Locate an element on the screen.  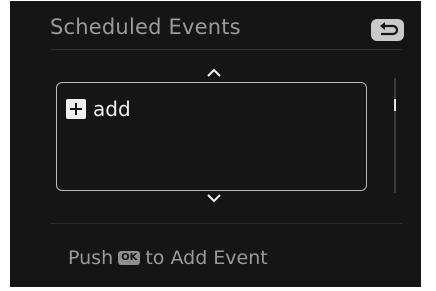
footer-suffix: to Add Event is located at coordinates (206, 258).